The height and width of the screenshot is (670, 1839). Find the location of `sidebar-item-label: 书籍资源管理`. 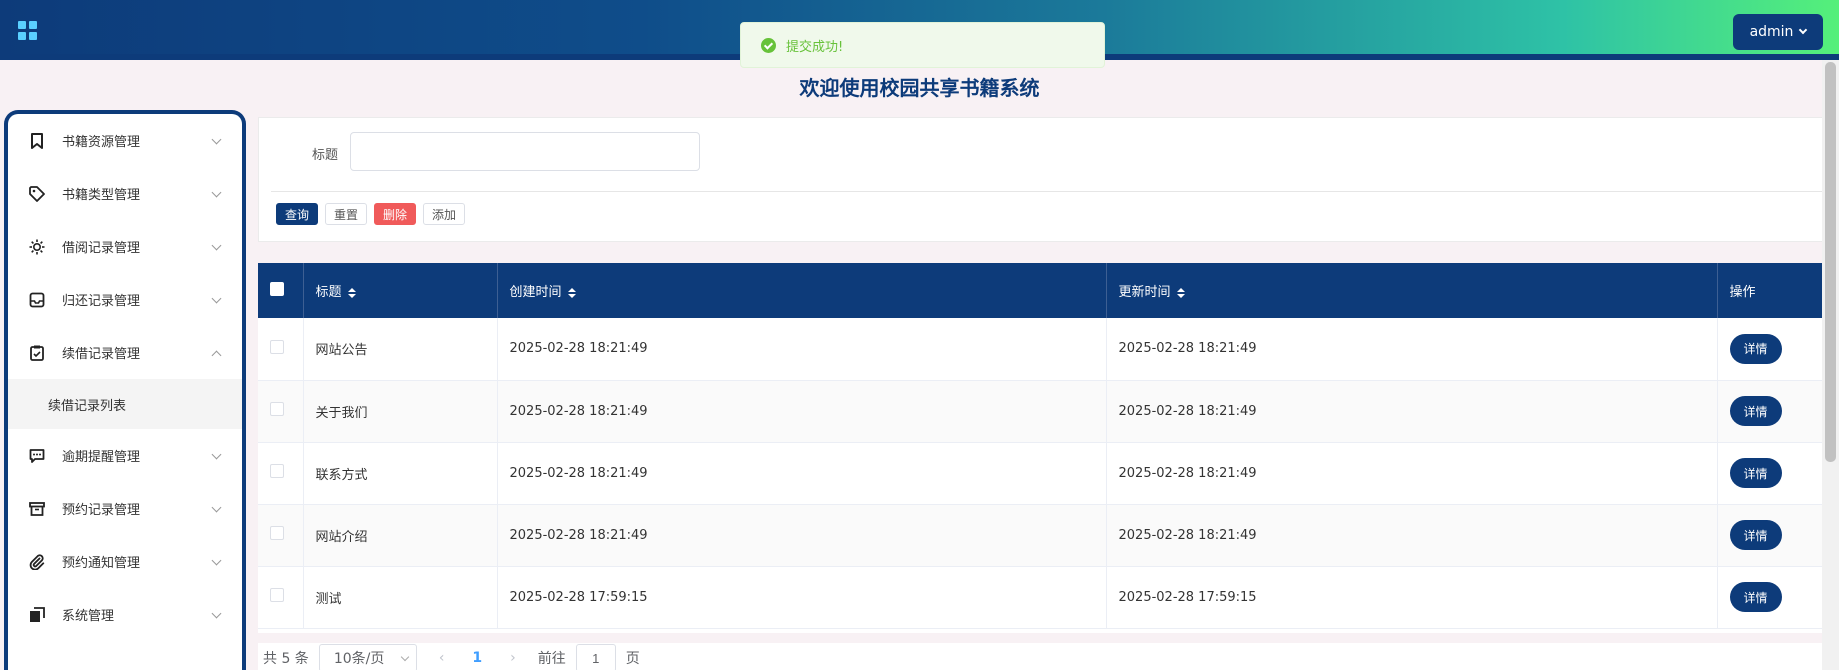

sidebar-item-label: 书籍资源管理 is located at coordinates (101, 142).